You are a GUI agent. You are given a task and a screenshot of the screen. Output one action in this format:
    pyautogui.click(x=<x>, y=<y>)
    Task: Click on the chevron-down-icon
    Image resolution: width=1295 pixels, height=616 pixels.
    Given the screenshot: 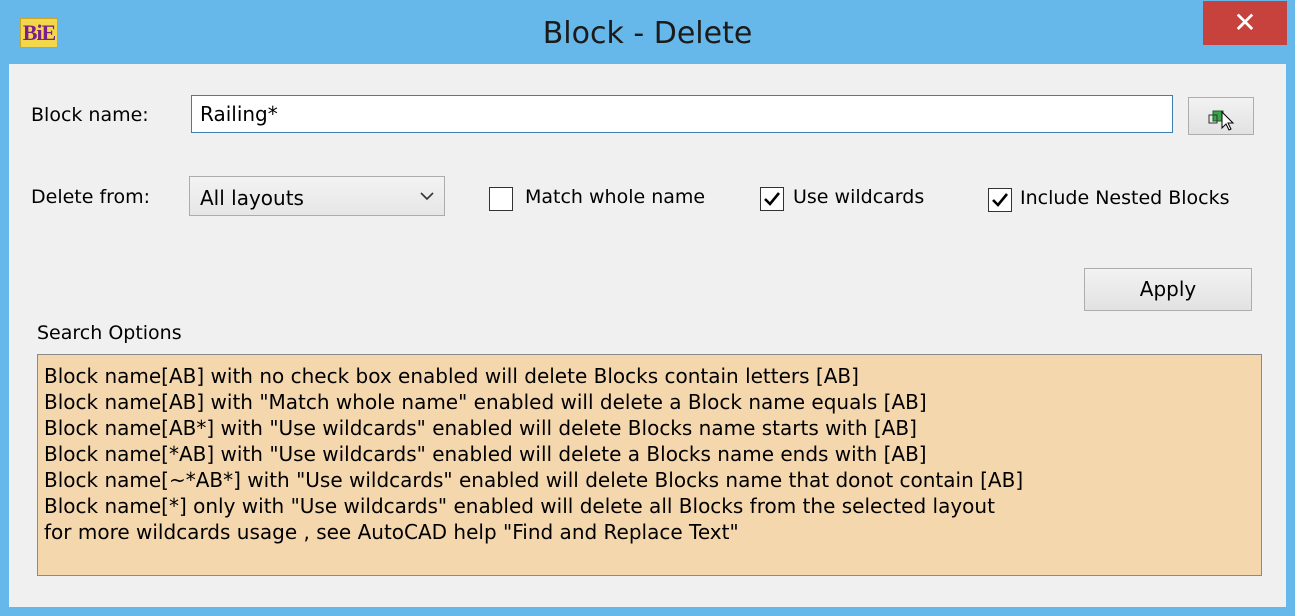 What is the action you would take?
    pyautogui.click(x=427, y=196)
    